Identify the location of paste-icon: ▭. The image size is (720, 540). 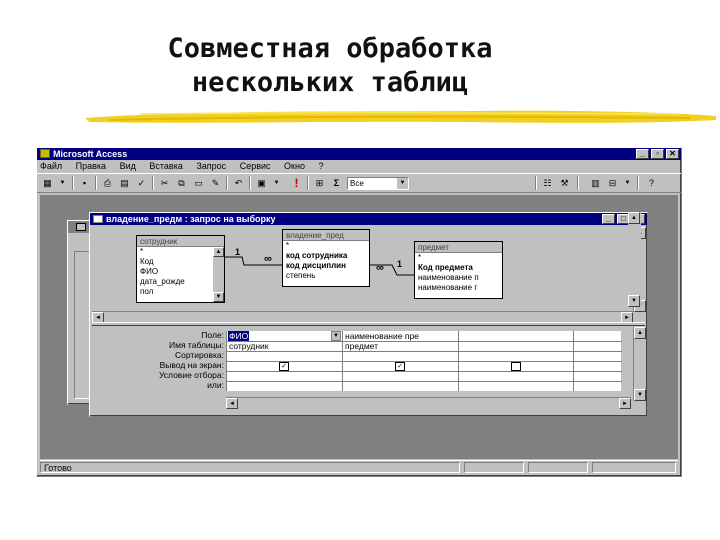
(198, 183).